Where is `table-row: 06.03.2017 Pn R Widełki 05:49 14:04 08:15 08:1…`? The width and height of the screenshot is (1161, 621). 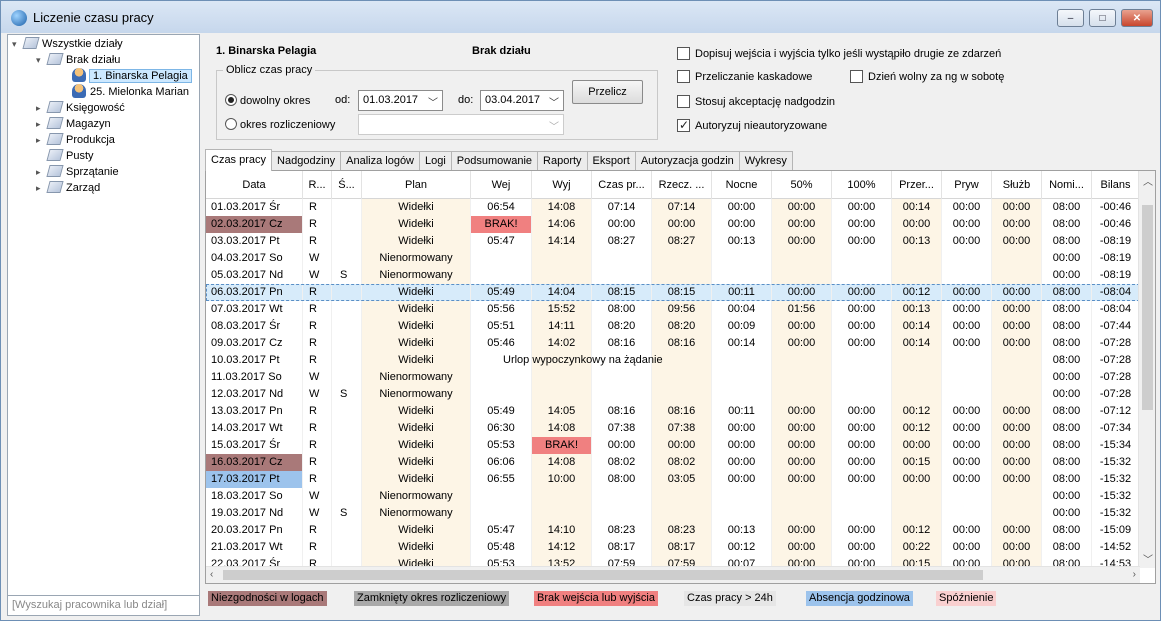
table-row: 06.03.2017 Pn R Widełki 05:49 14:04 08:15 08:1… is located at coordinates (673, 292).